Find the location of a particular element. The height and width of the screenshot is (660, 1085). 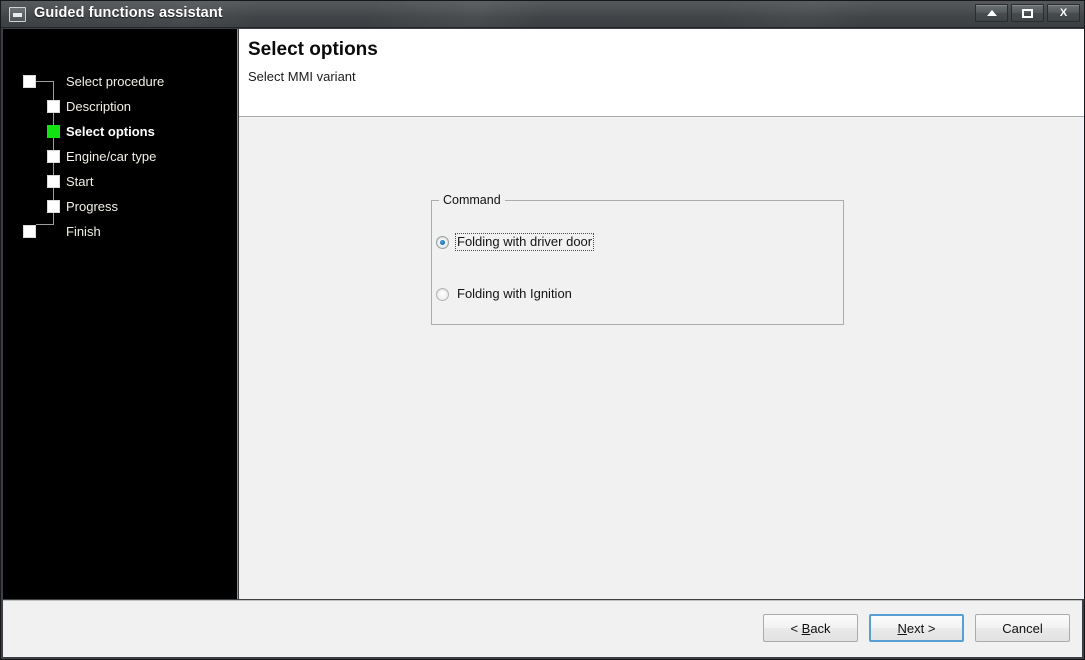

footer-bar: < Back Next > Cancel is located at coordinates (542, 628).